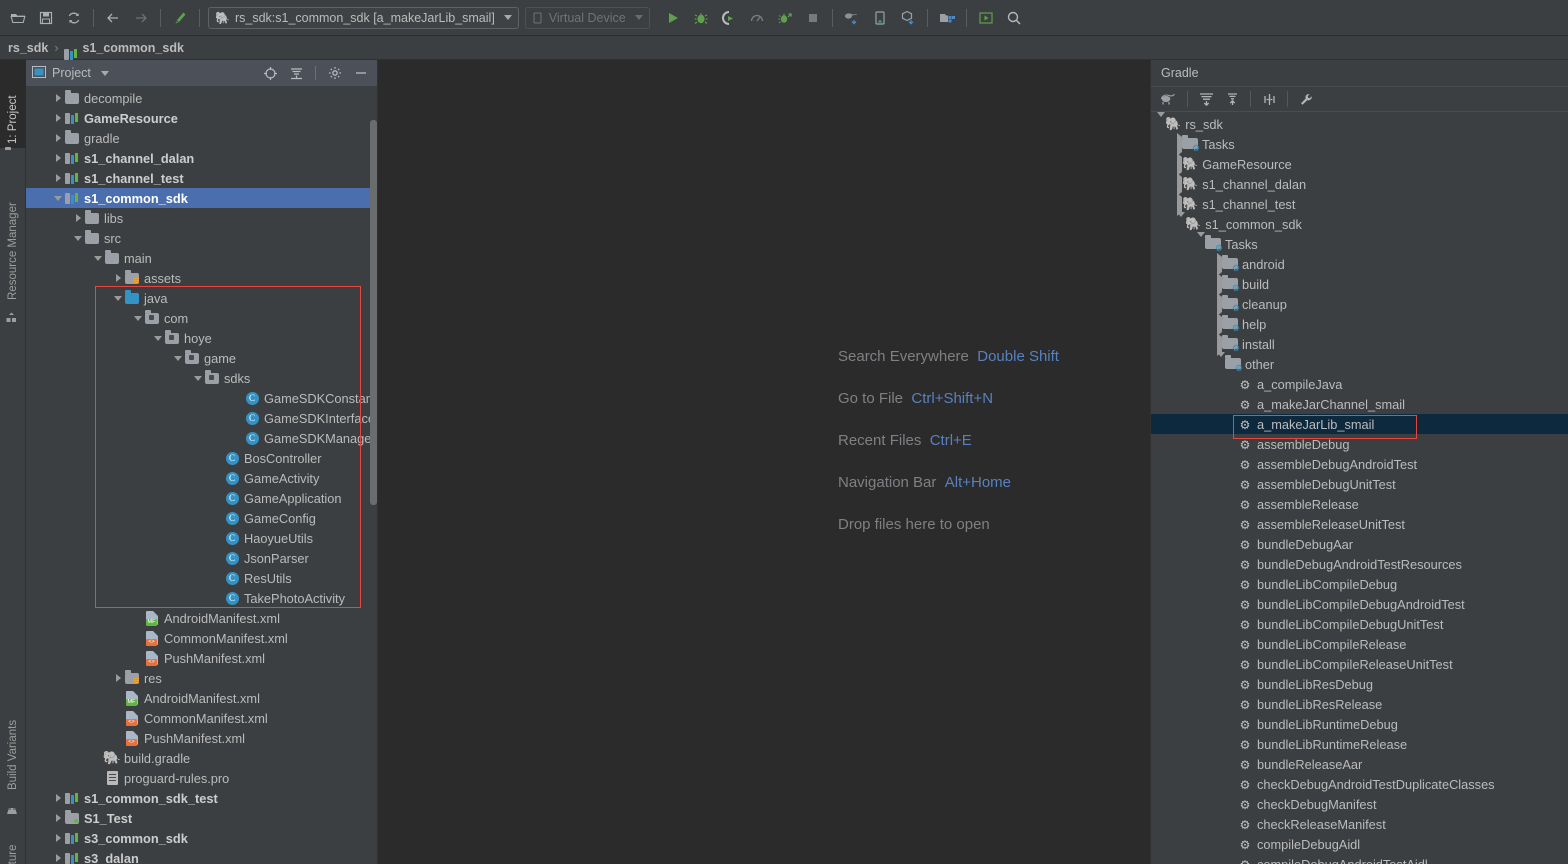 Image resolution: width=1568 pixels, height=864 pixels. What do you see at coordinates (201, 578) in the screenshot?
I see `project-tree-row: C ResUtils` at bounding box center [201, 578].